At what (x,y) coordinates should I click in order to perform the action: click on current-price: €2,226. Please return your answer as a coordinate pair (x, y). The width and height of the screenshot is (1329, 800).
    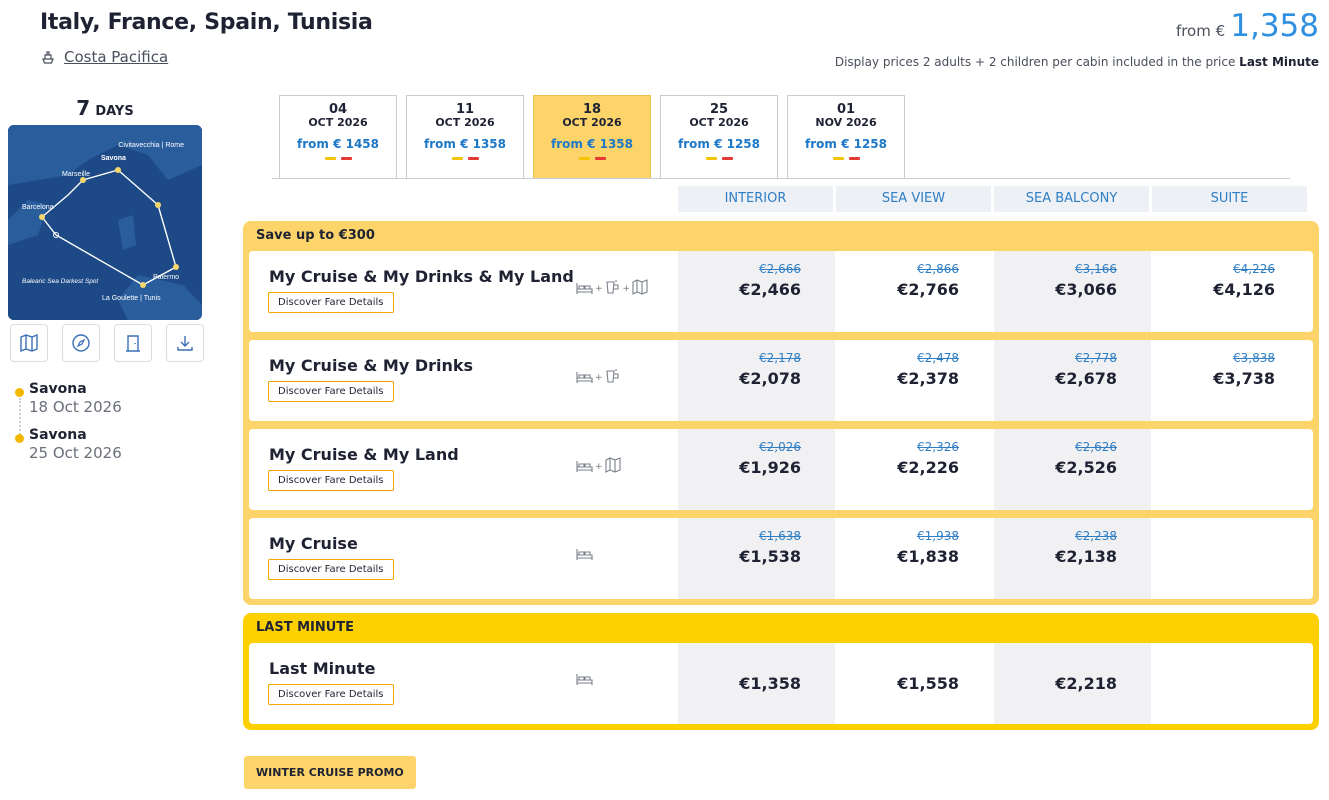
    Looking at the image, I should click on (928, 467).